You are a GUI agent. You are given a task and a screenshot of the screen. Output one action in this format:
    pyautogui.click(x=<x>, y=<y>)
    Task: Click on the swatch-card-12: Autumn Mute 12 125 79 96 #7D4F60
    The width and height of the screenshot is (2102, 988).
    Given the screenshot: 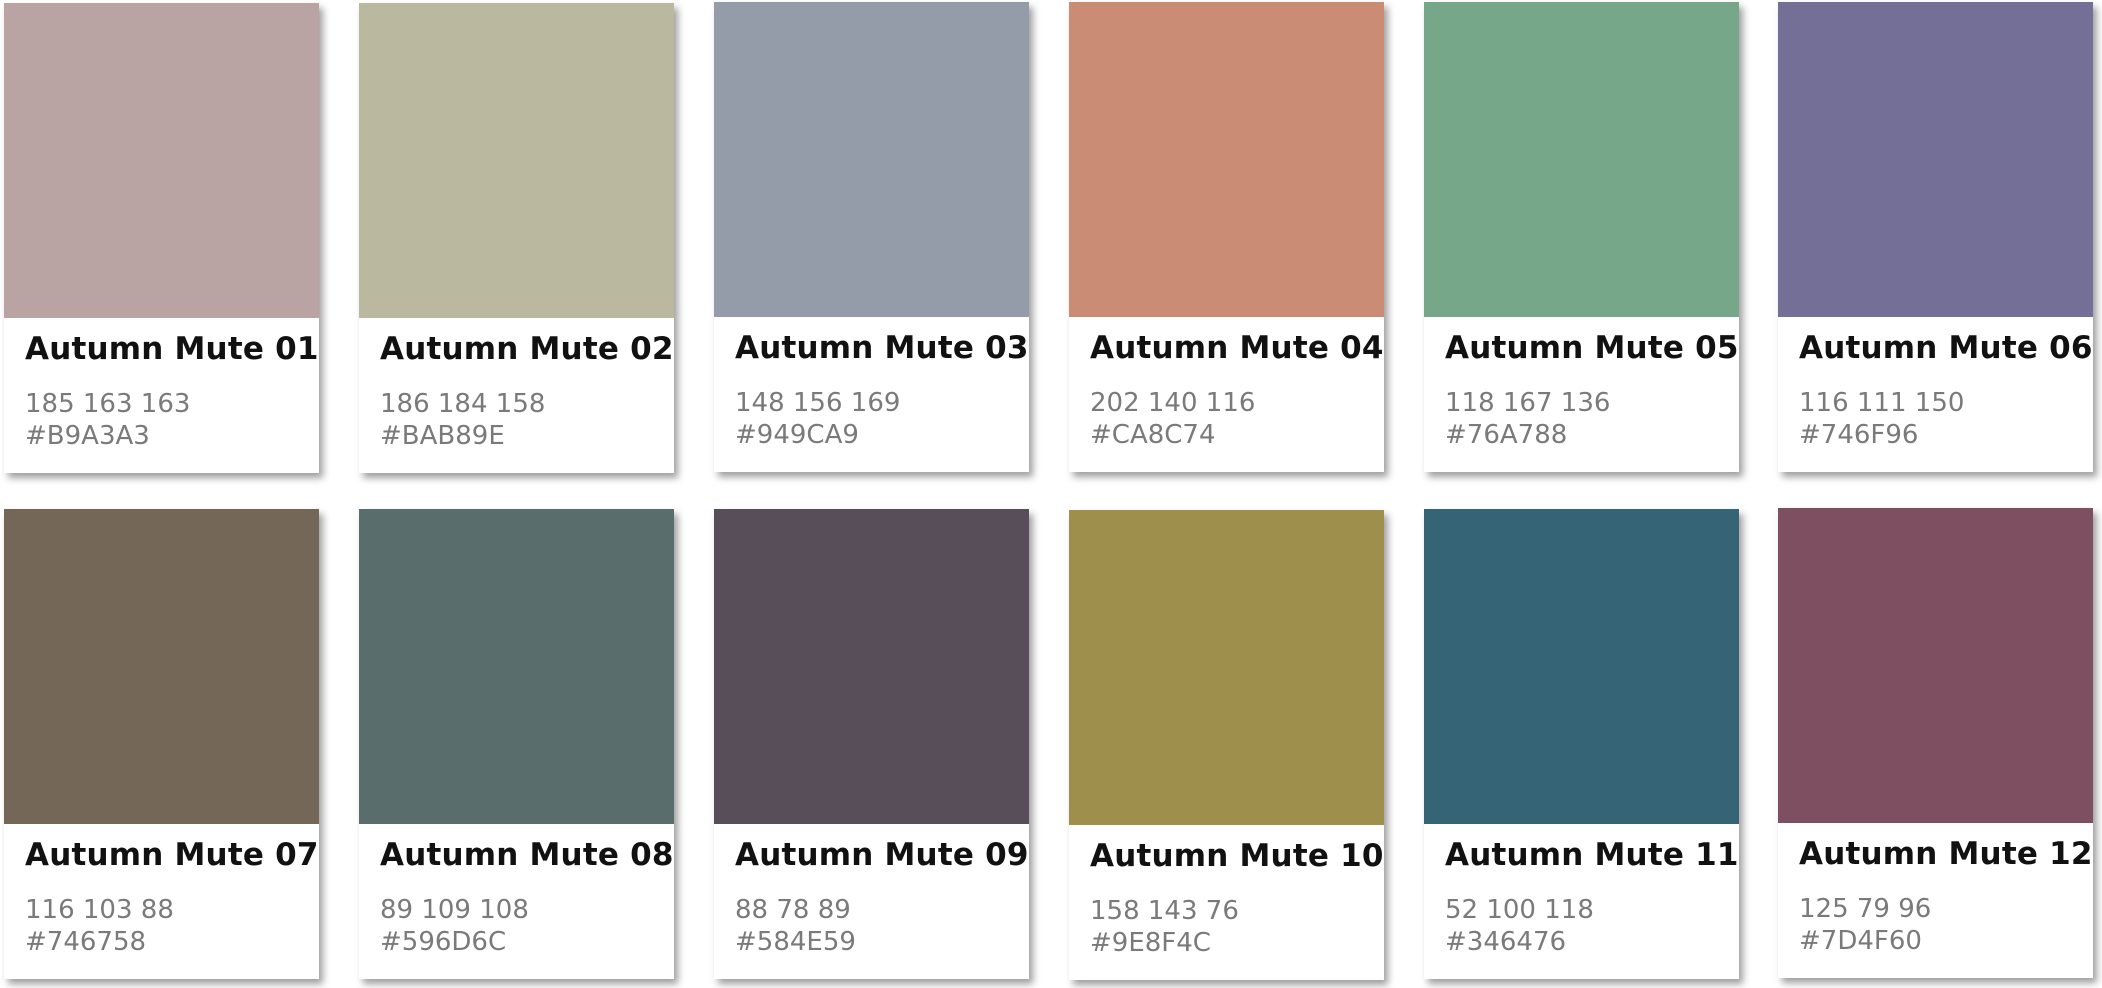 What is the action you would take?
    pyautogui.click(x=1935, y=743)
    